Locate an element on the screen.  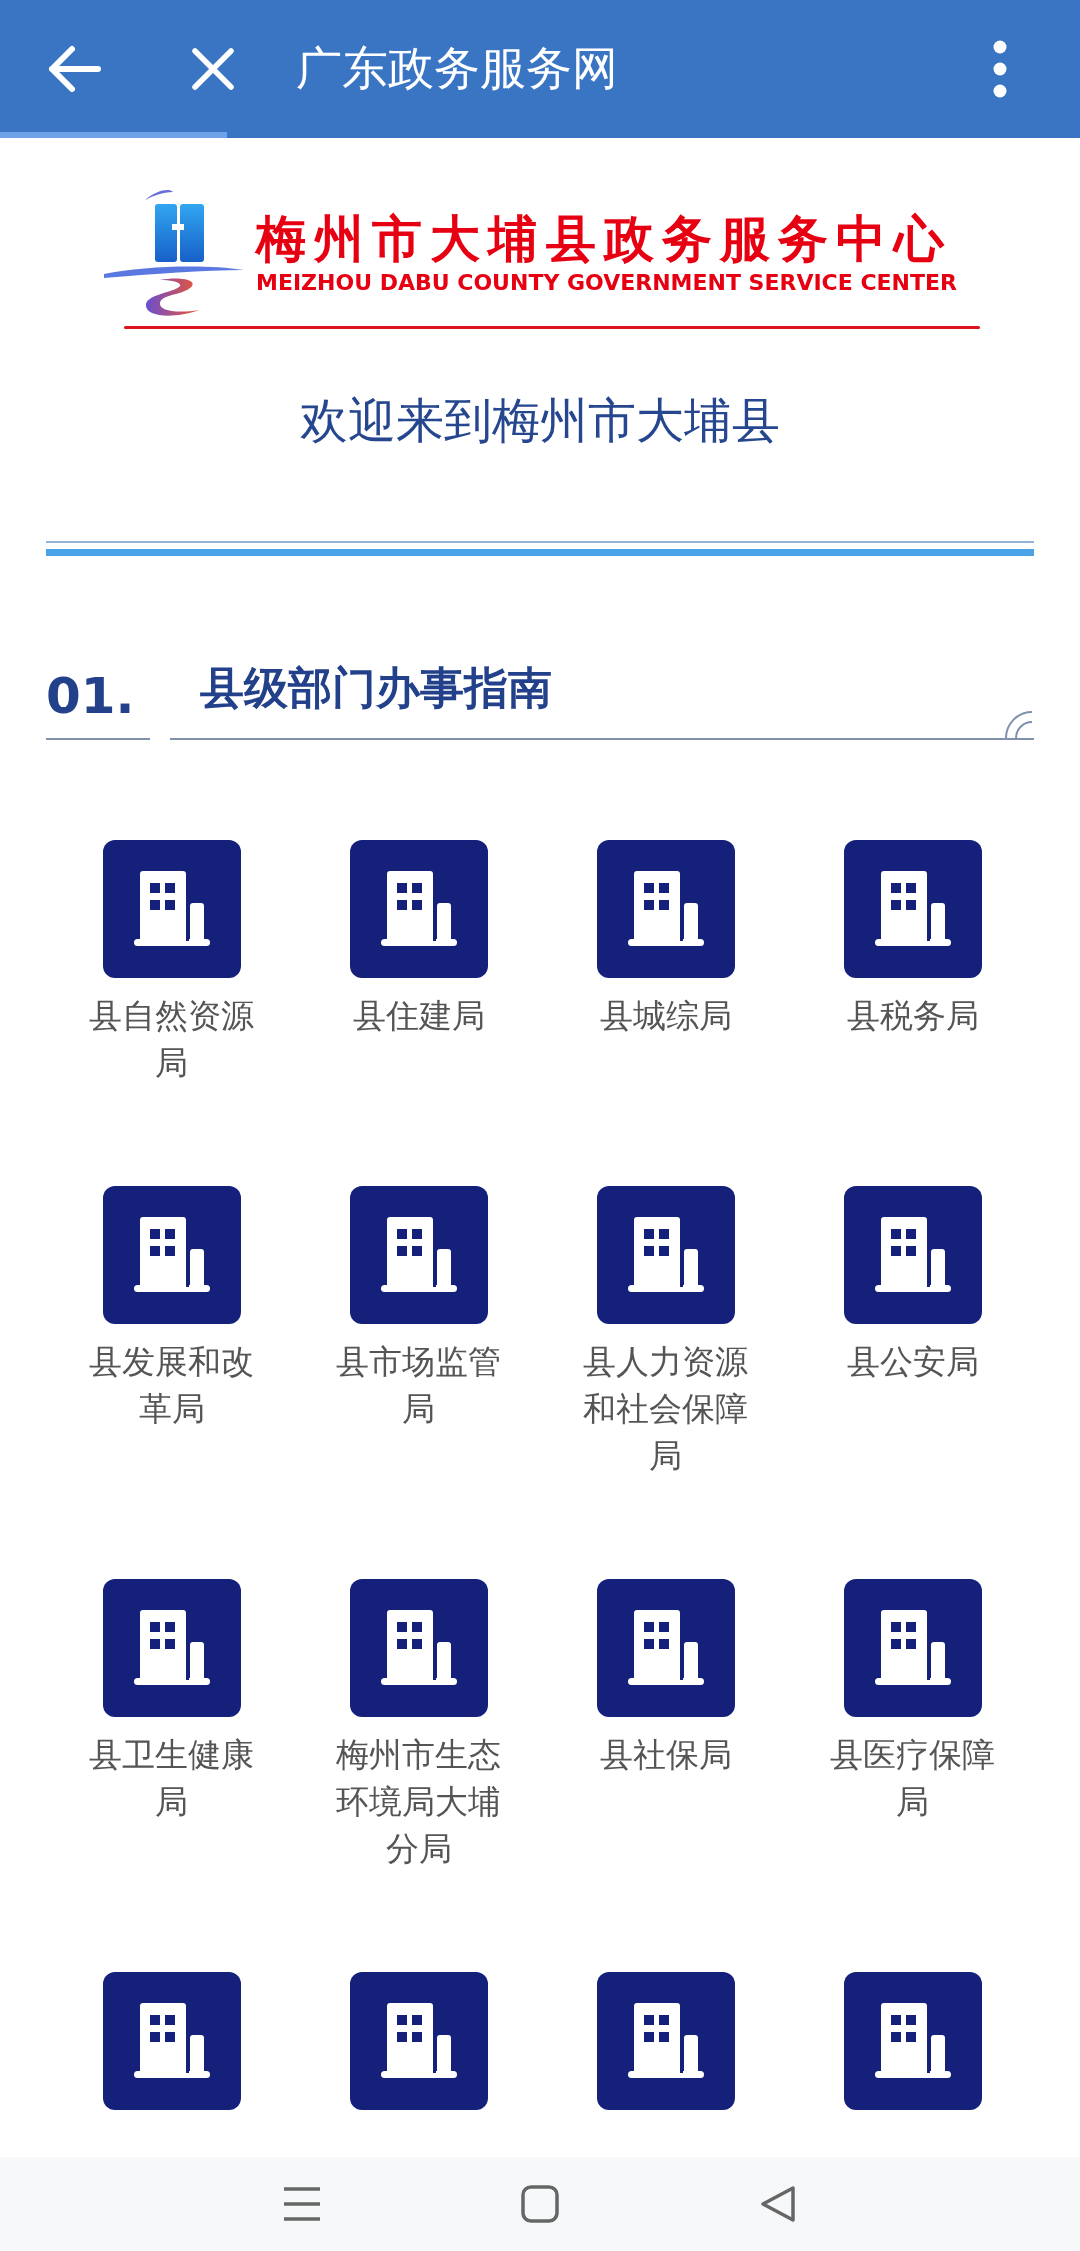
department-tile: 县社保局 is located at coordinates (665, 1725).